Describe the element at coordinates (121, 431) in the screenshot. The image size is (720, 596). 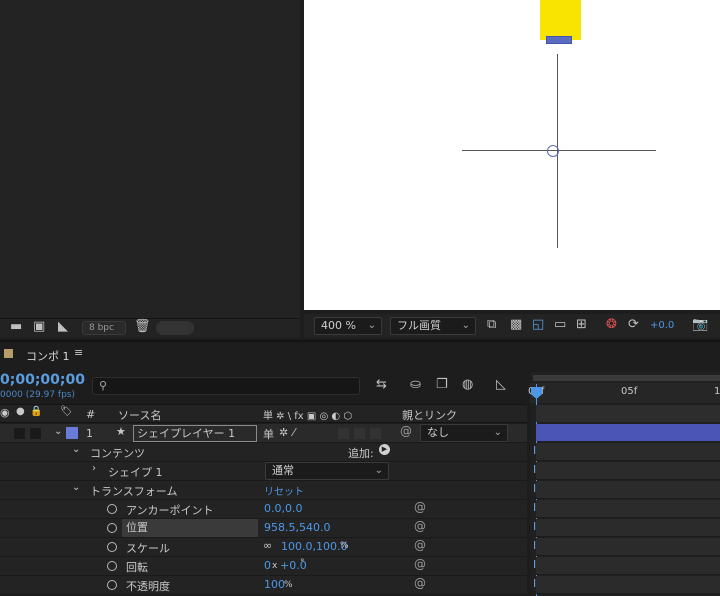
I see `star-icon: ★` at that location.